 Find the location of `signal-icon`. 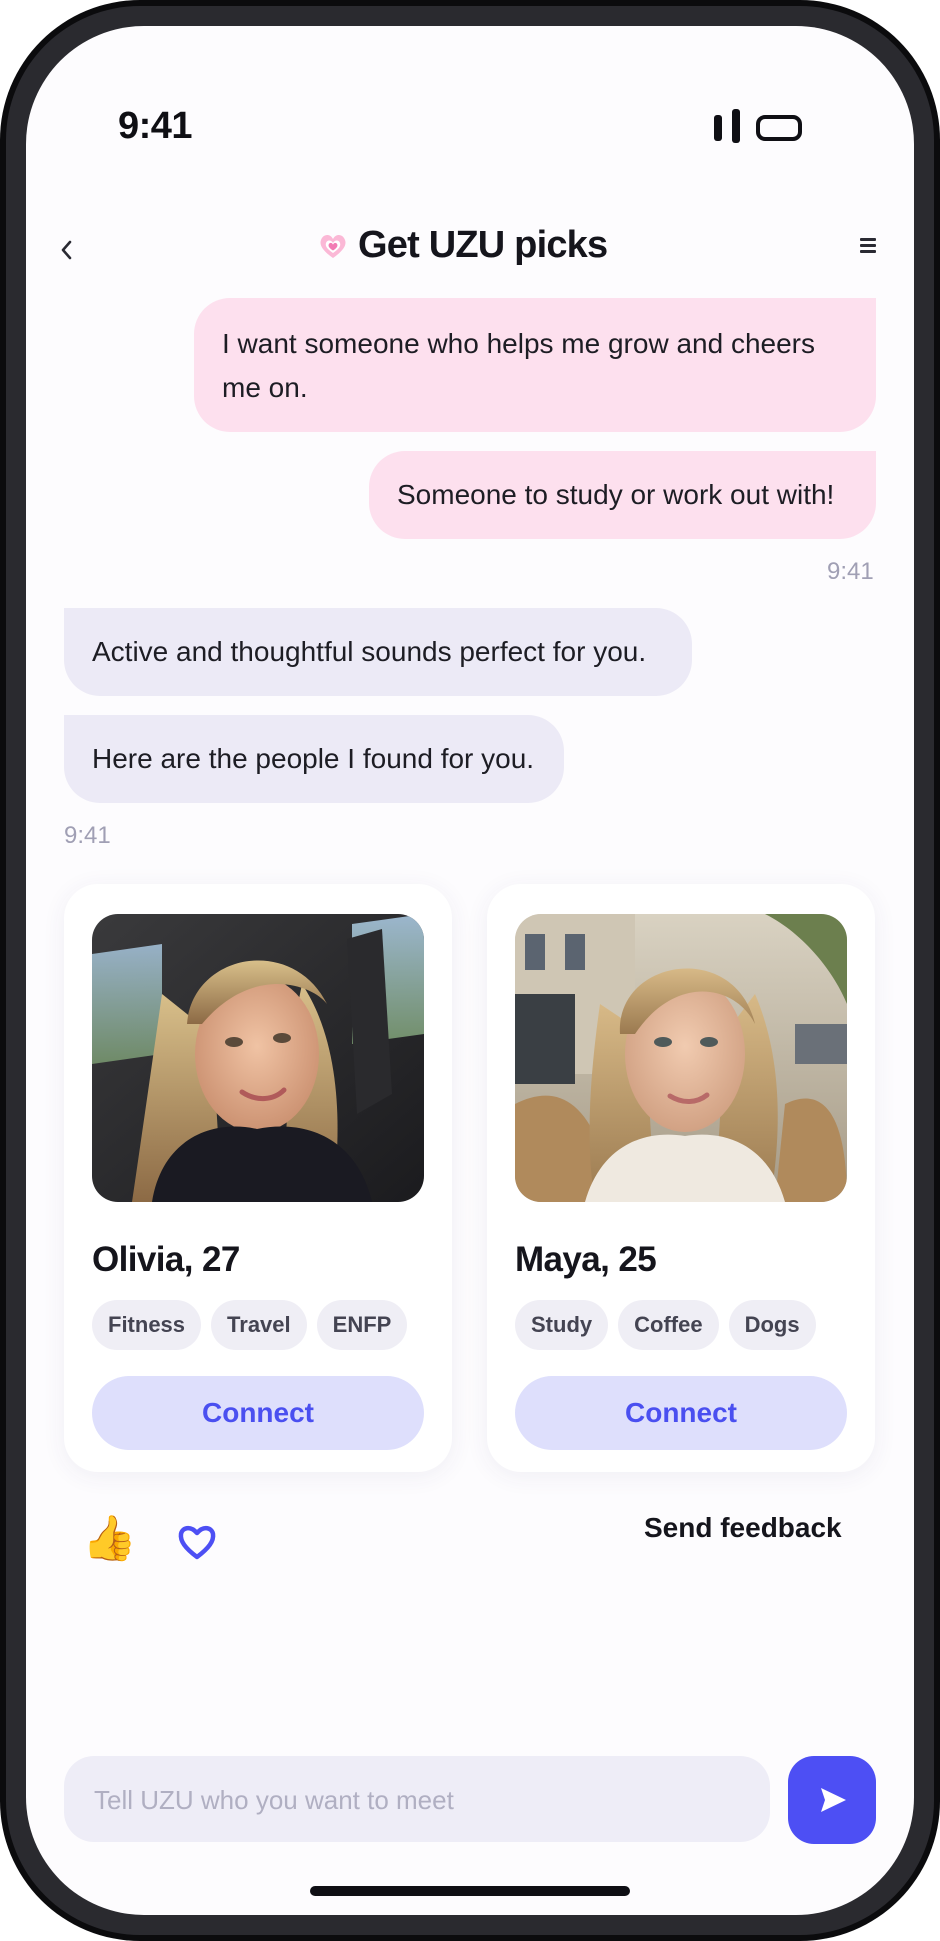

signal-icon is located at coordinates (718, 128).